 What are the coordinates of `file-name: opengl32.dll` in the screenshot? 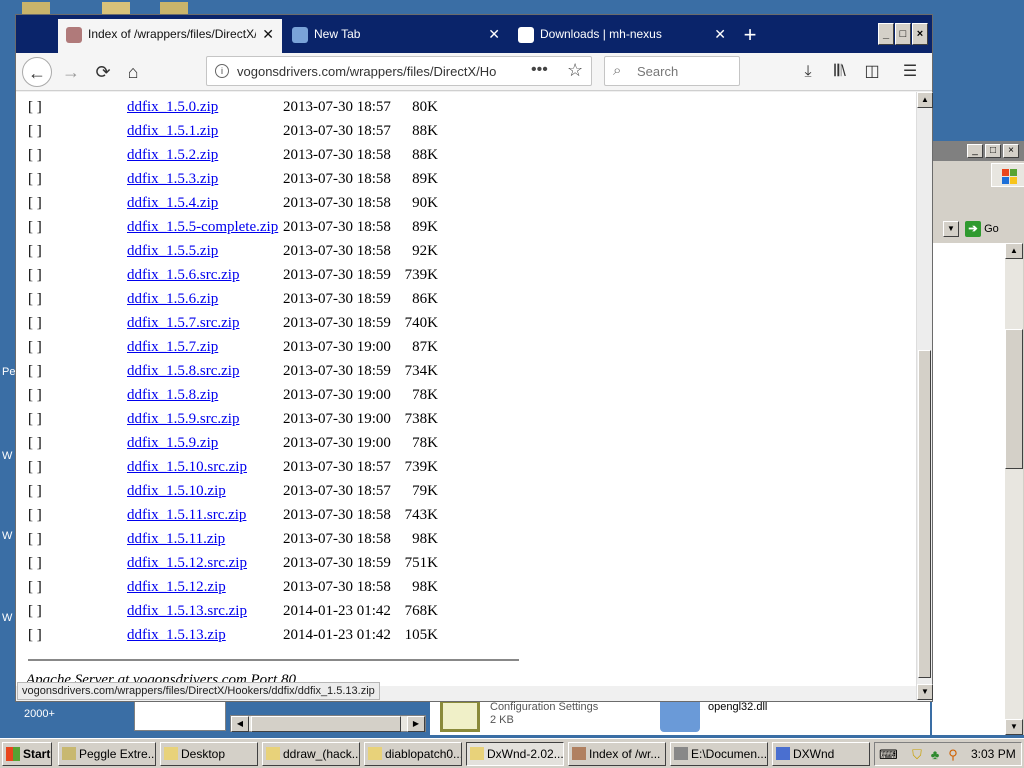 It's located at (737, 707).